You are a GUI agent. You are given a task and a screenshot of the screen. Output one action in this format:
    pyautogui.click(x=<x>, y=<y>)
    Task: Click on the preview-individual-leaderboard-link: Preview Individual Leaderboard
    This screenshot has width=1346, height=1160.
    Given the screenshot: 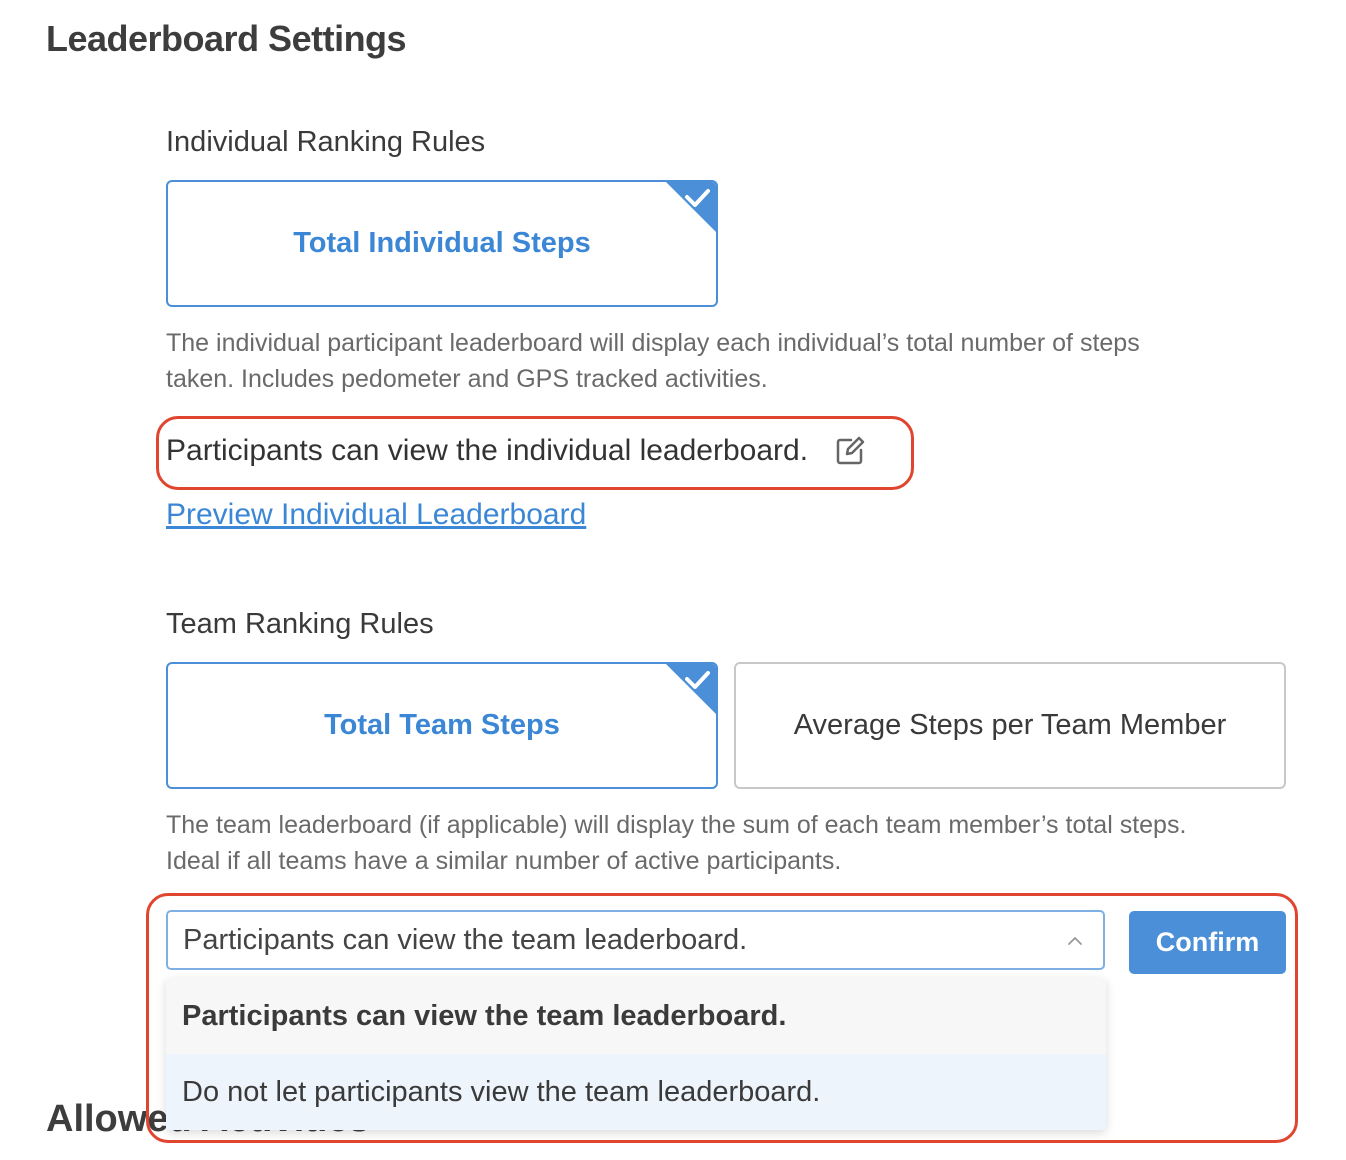 What is the action you would take?
    pyautogui.click(x=376, y=515)
    